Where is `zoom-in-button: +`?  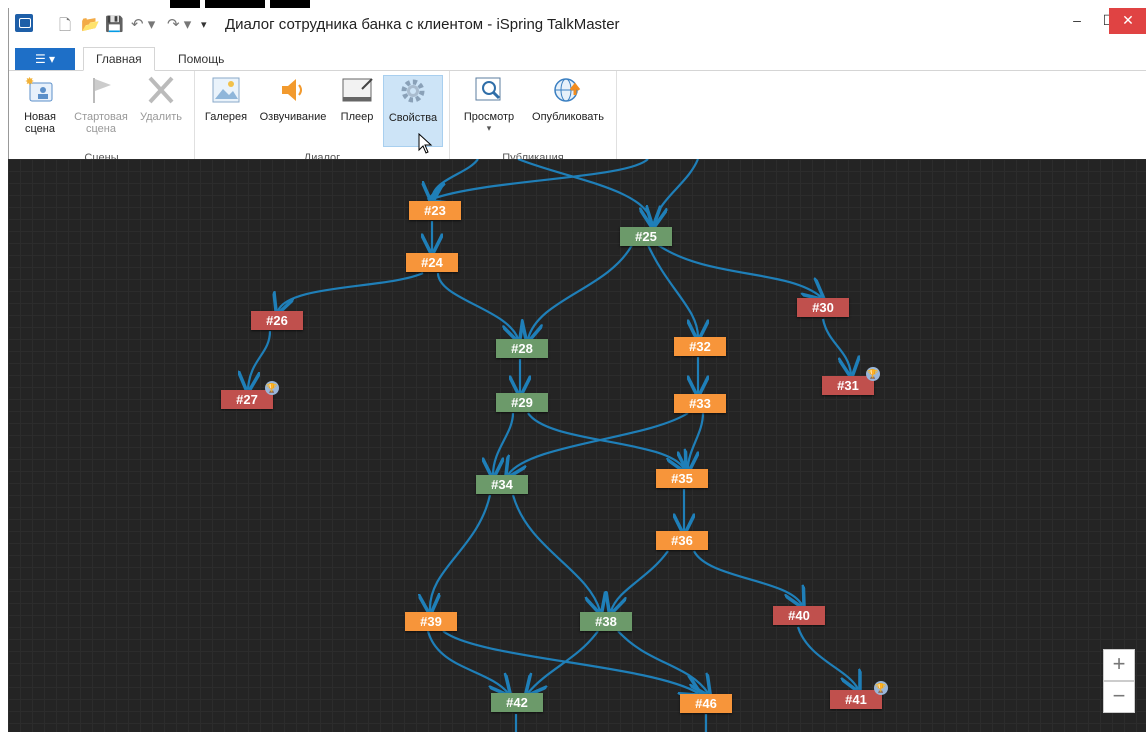 zoom-in-button: + is located at coordinates (1119, 665).